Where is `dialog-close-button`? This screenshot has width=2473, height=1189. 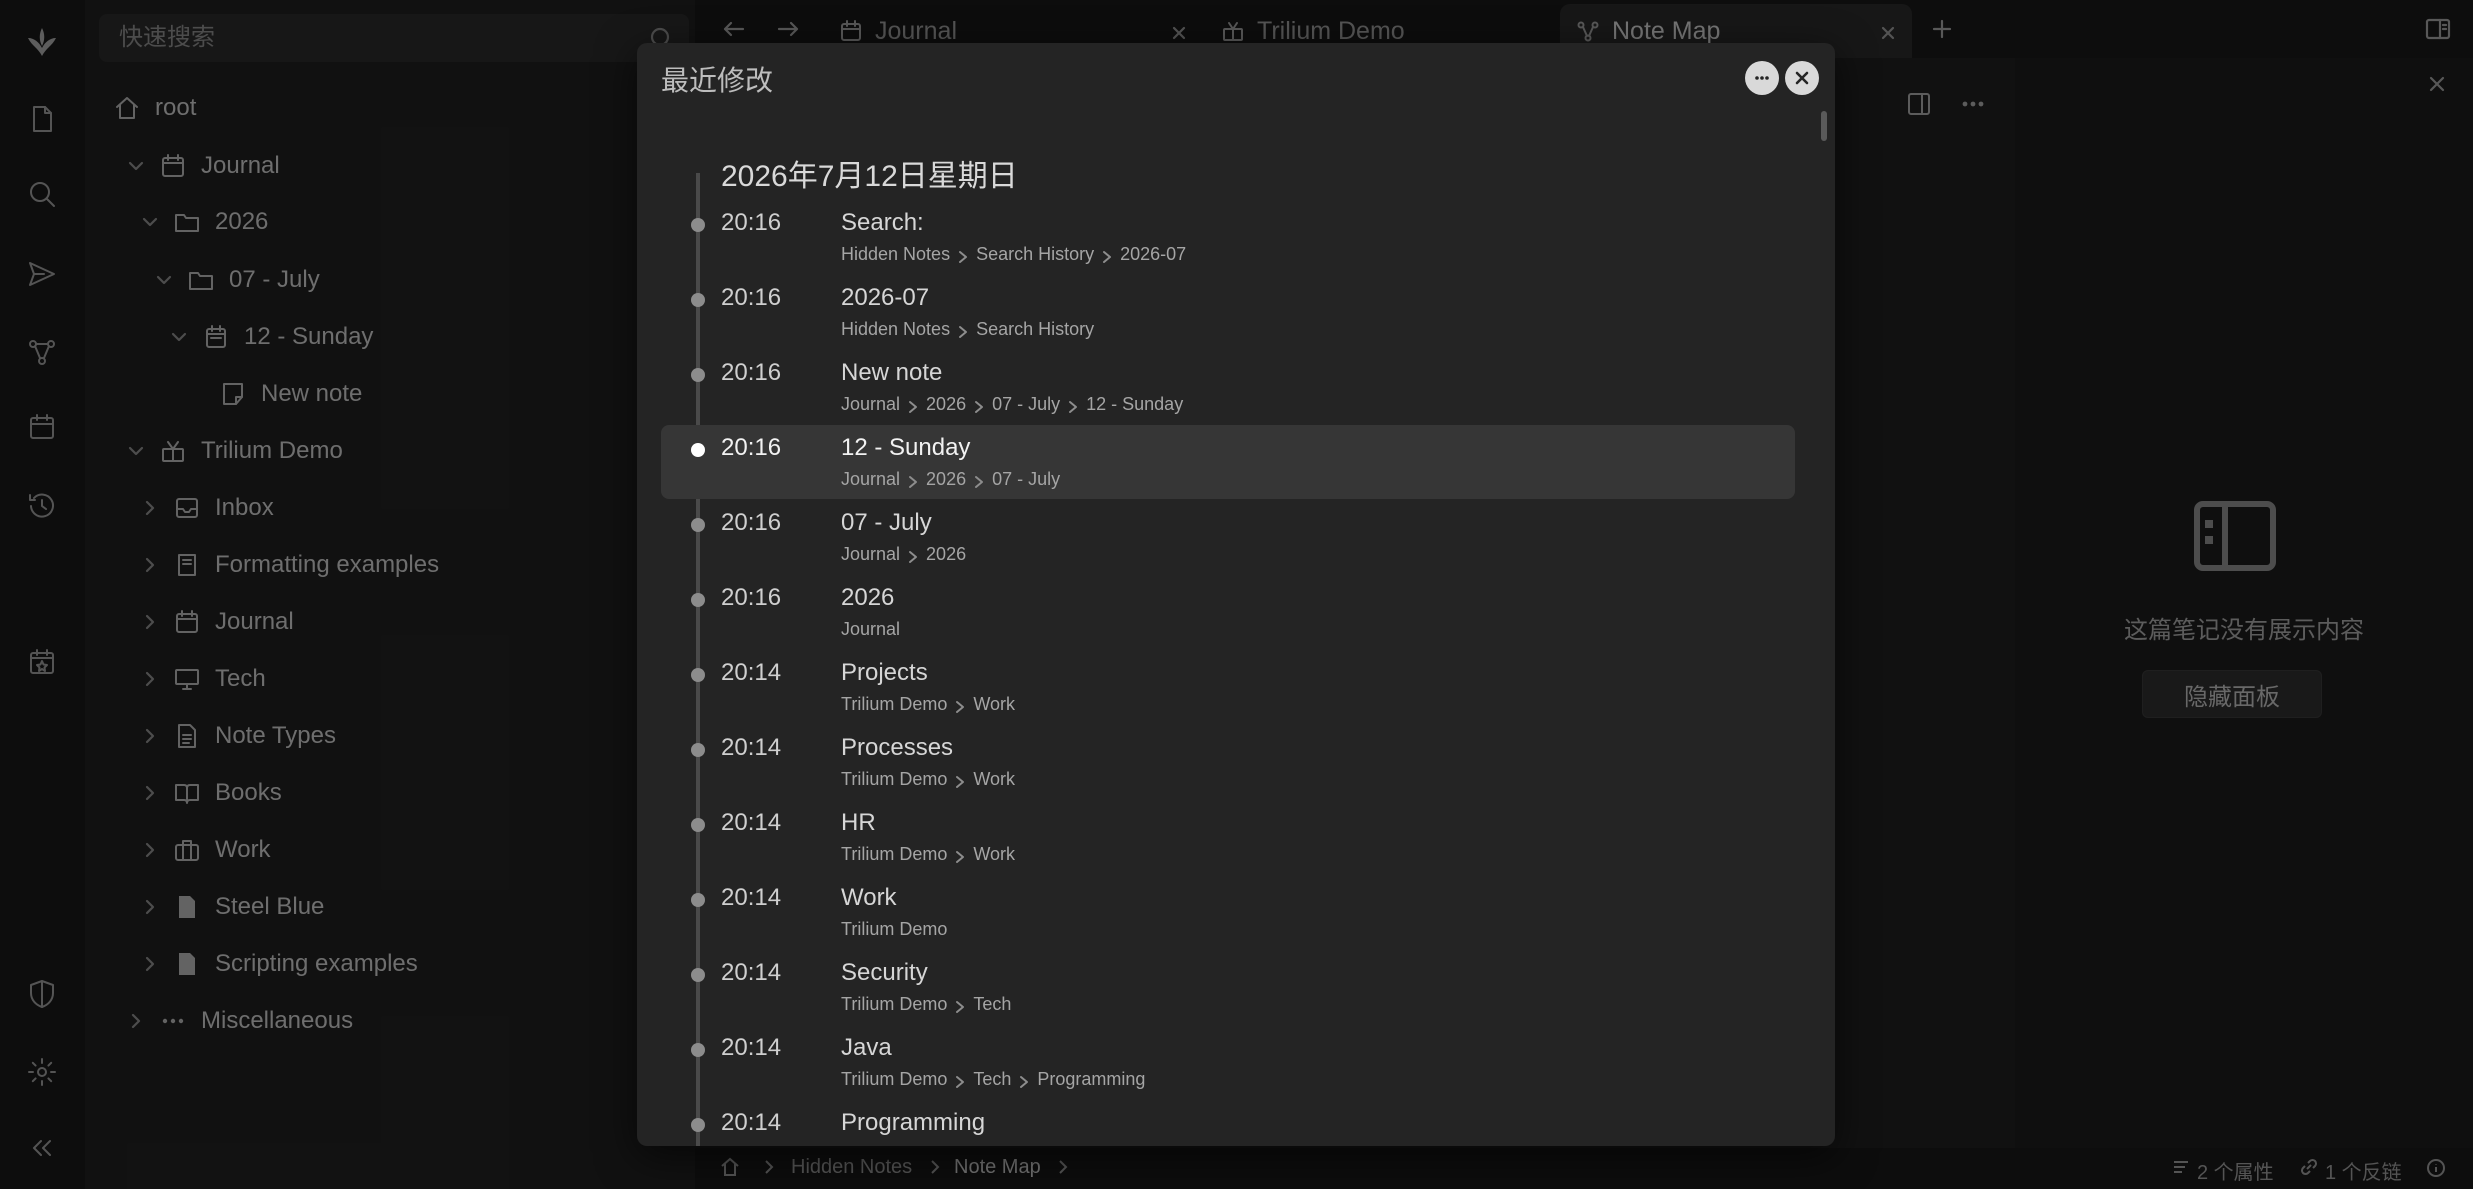
dialog-close-button is located at coordinates (1802, 78).